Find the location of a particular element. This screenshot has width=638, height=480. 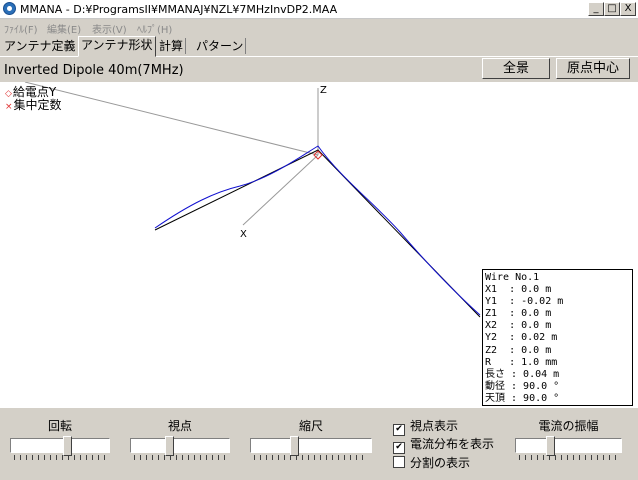

rotation-track is located at coordinates (60, 445).